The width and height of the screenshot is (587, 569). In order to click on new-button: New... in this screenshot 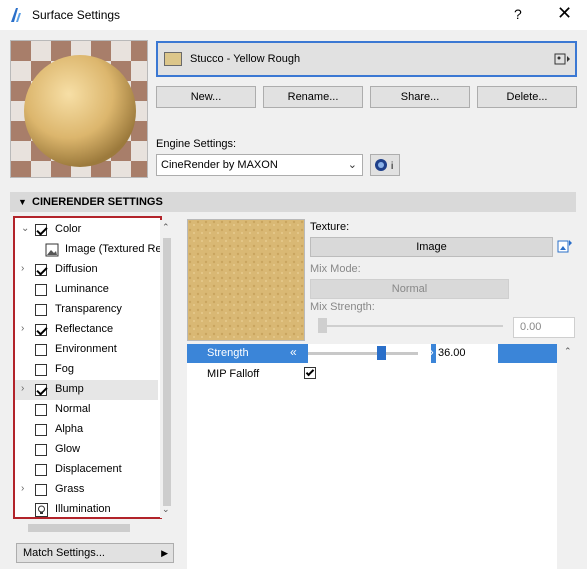, I will do `click(206, 97)`.